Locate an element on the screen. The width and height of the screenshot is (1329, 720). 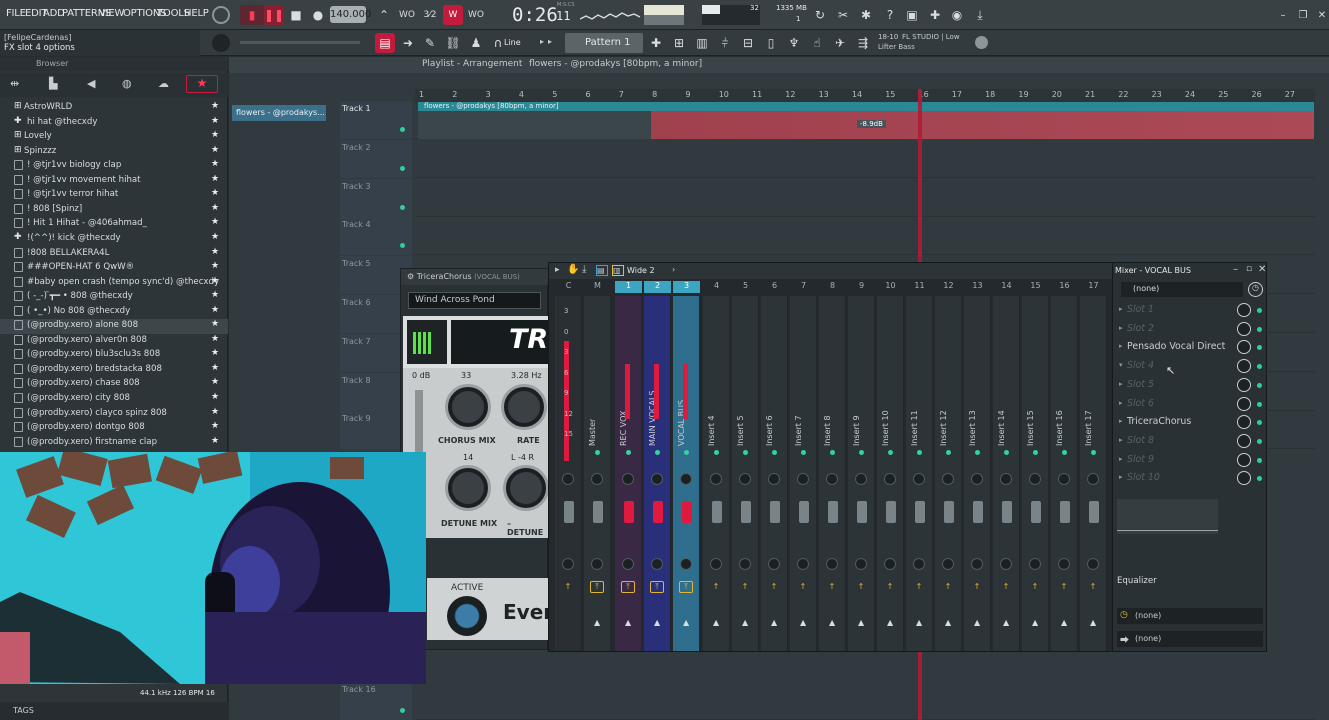
track-enable-dot is located at coordinates (402, 129).